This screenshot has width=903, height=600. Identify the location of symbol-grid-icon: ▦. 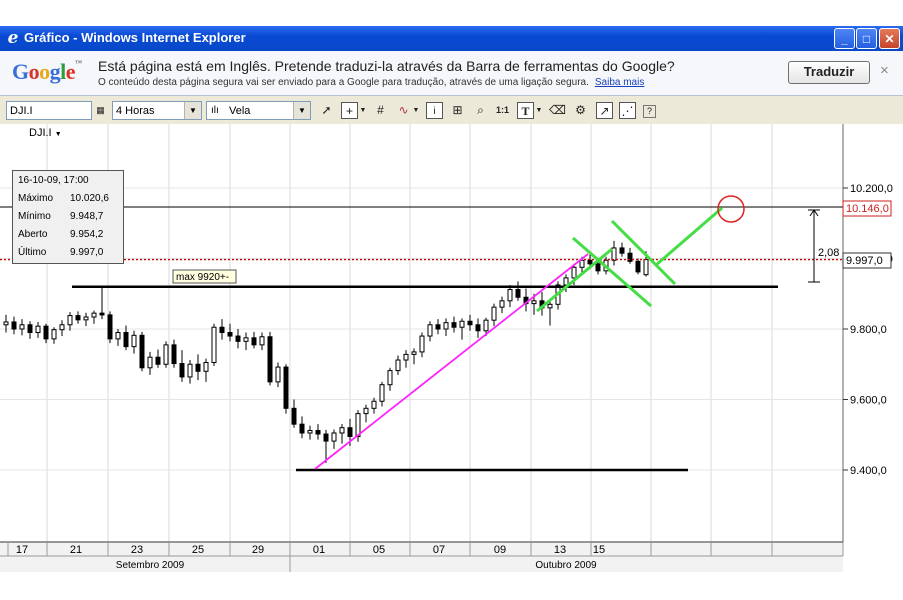
(100, 110).